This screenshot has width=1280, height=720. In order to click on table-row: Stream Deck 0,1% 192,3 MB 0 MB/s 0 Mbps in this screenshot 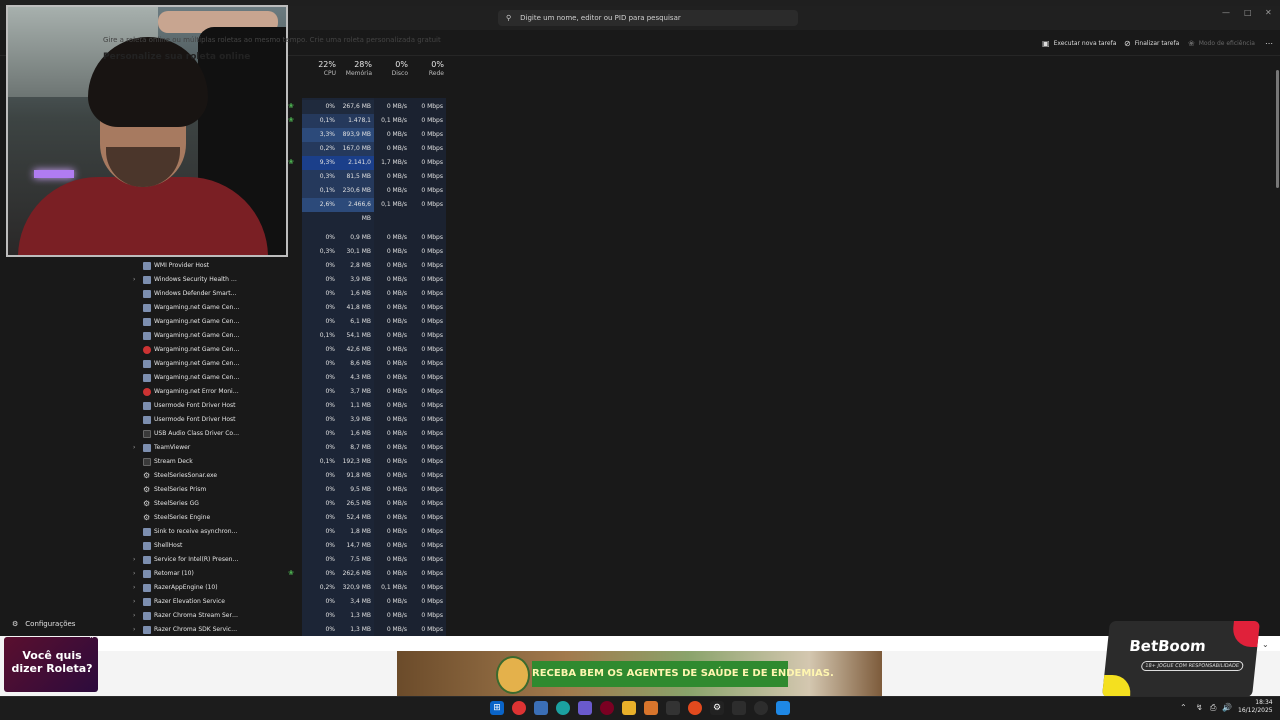, I will do `click(290, 462)`.